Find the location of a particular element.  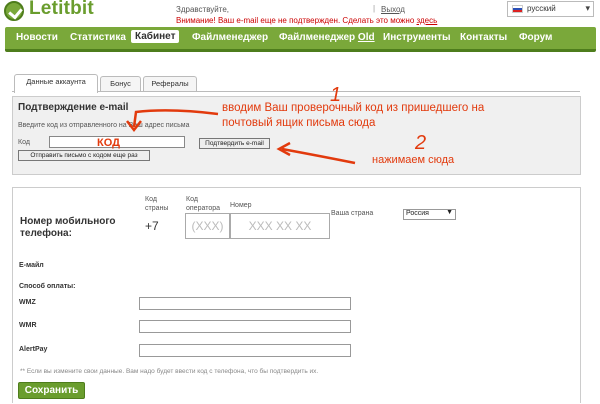

annotation-arrows is located at coordinates (241, 137).